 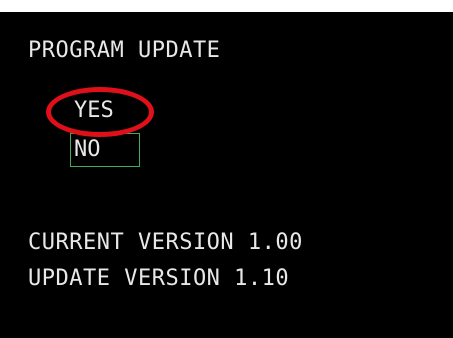 What do you see at coordinates (105, 150) in the screenshot?
I see `option-no: NO` at bounding box center [105, 150].